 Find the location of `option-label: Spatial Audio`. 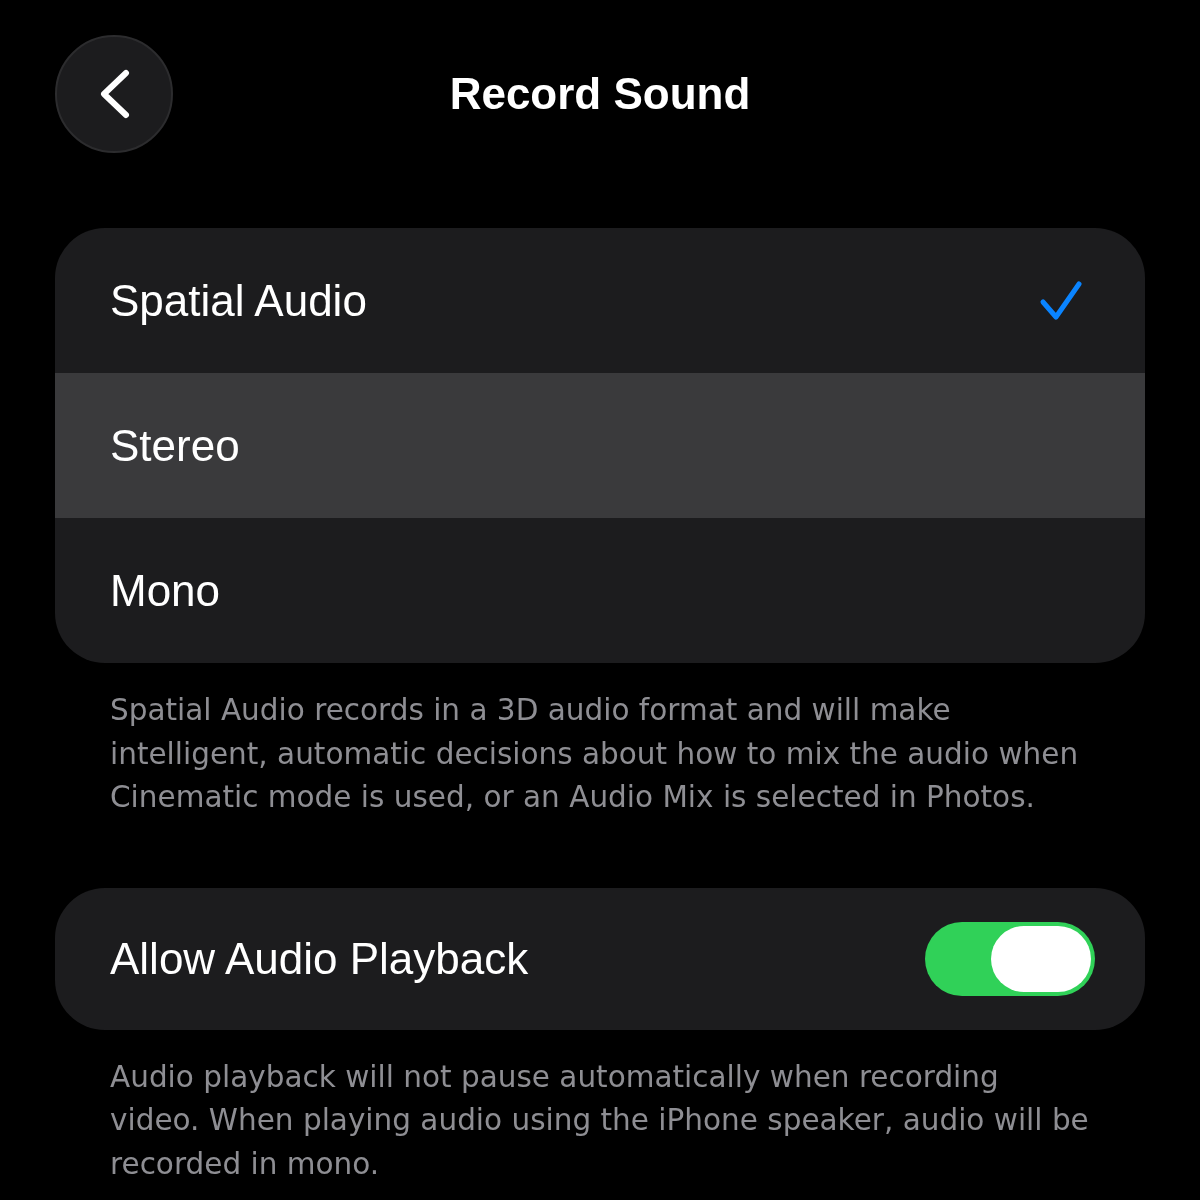

option-label: Spatial Audio is located at coordinates (238, 300).